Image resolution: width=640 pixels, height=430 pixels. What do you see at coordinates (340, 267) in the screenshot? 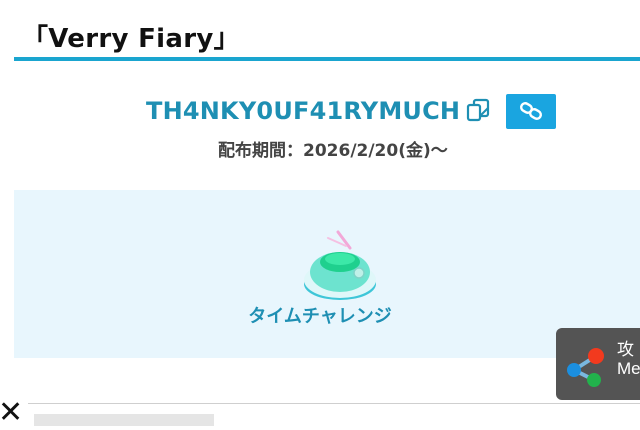
I see `time-challenge-item-icon` at bounding box center [340, 267].